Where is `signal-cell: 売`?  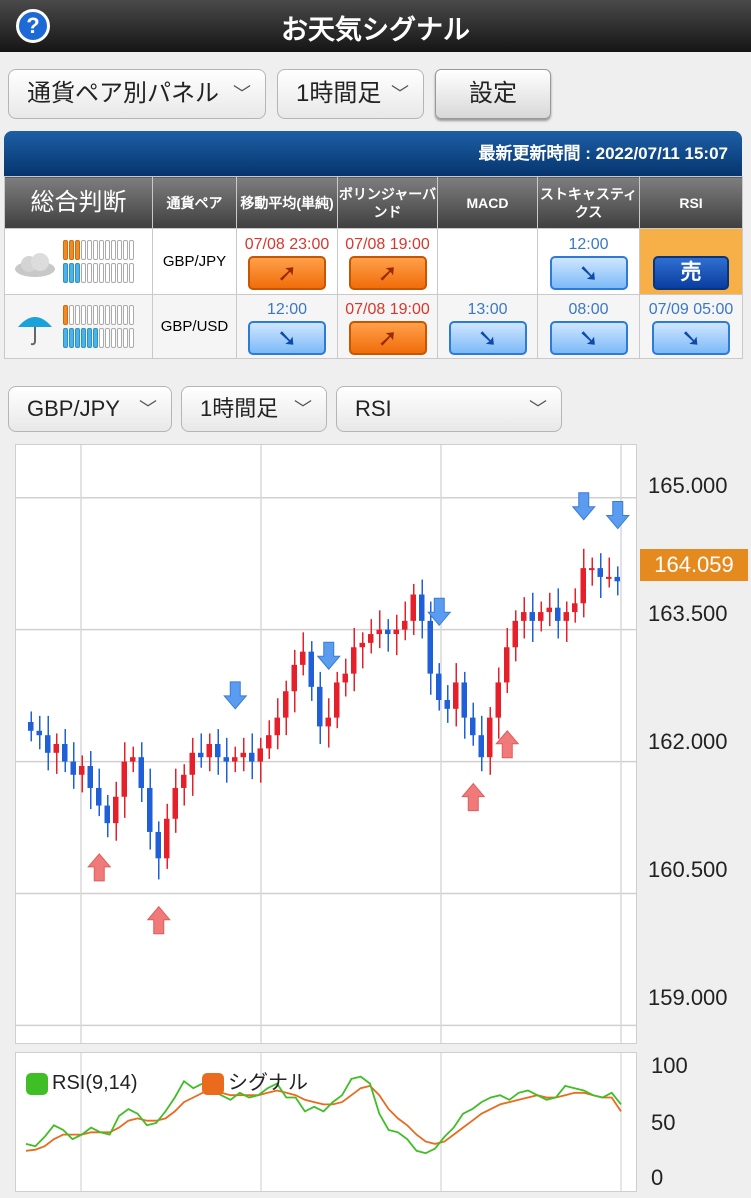
signal-cell: 売 is located at coordinates (691, 261).